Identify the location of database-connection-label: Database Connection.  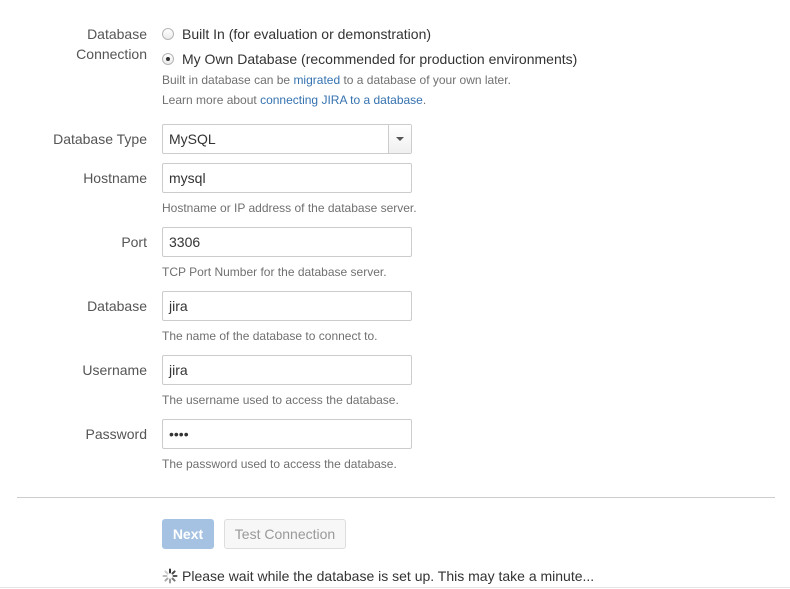
(111, 44).